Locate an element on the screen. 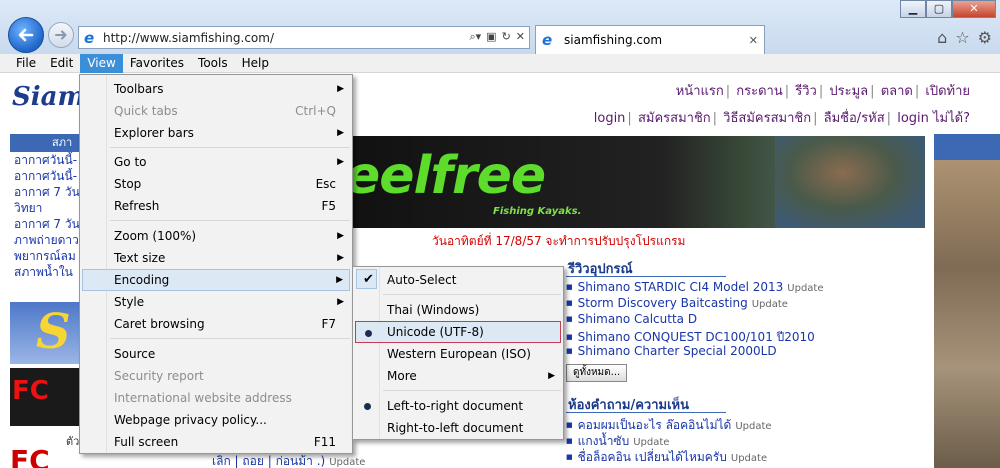 Image resolution: width=1000 pixels, height=468 pixels. encoding-auto-select: ✔ Auto-Select is located at coordinates (458, 280).